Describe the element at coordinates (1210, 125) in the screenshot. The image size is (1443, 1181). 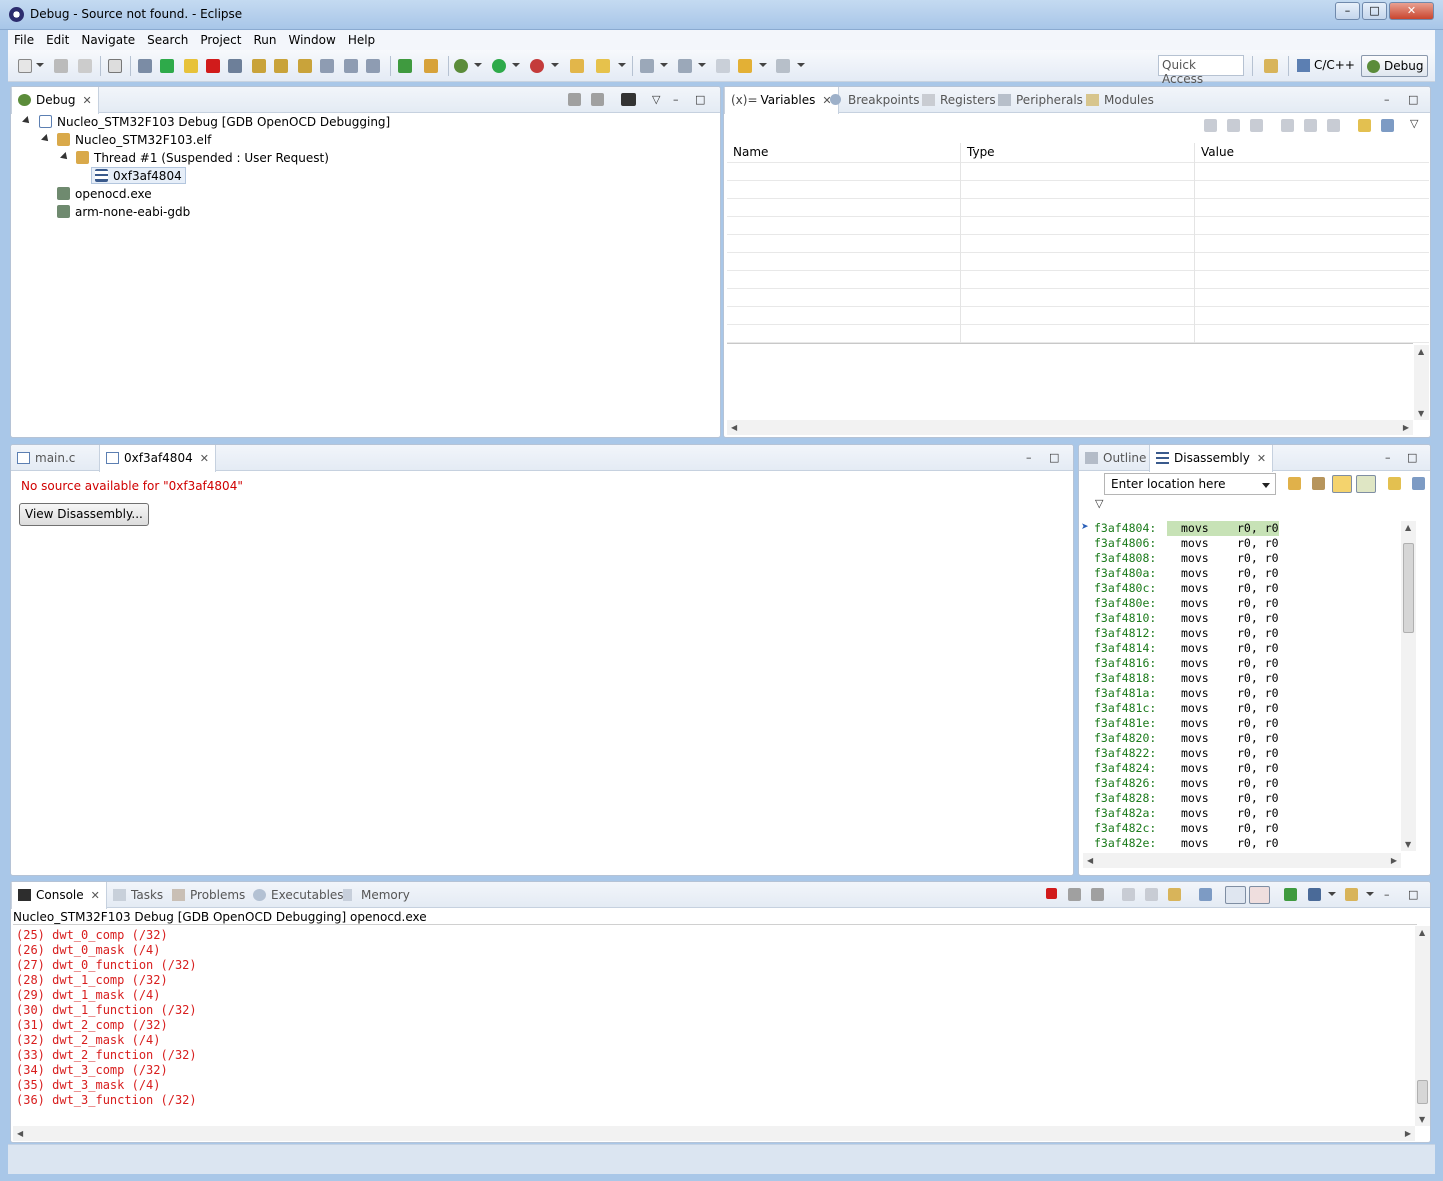
I see `show-type-names-icon` at that location.